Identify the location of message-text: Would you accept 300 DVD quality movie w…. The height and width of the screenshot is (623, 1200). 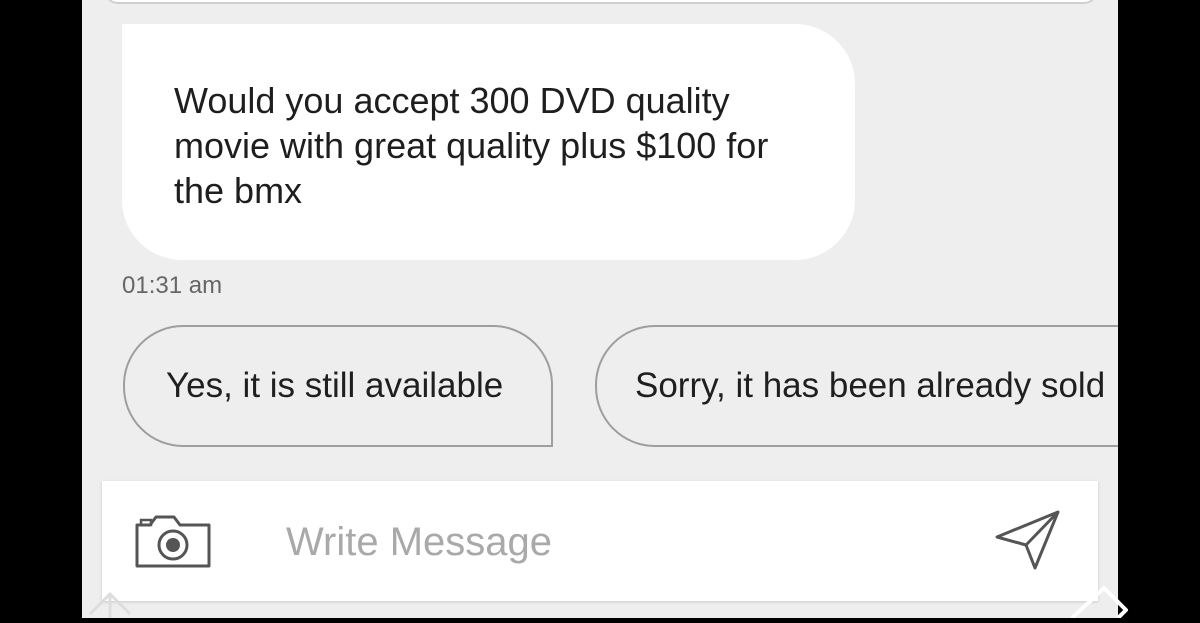
(471, 145).